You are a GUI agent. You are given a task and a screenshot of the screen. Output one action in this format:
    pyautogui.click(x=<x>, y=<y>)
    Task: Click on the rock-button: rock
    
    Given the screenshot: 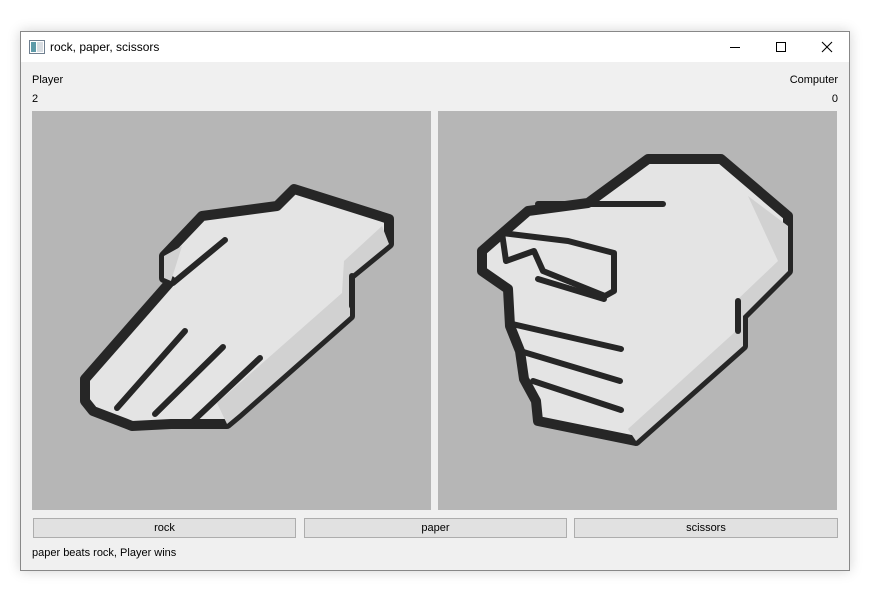 What is the action you would take?
    pyautogui.click(x=164, y=528)
    